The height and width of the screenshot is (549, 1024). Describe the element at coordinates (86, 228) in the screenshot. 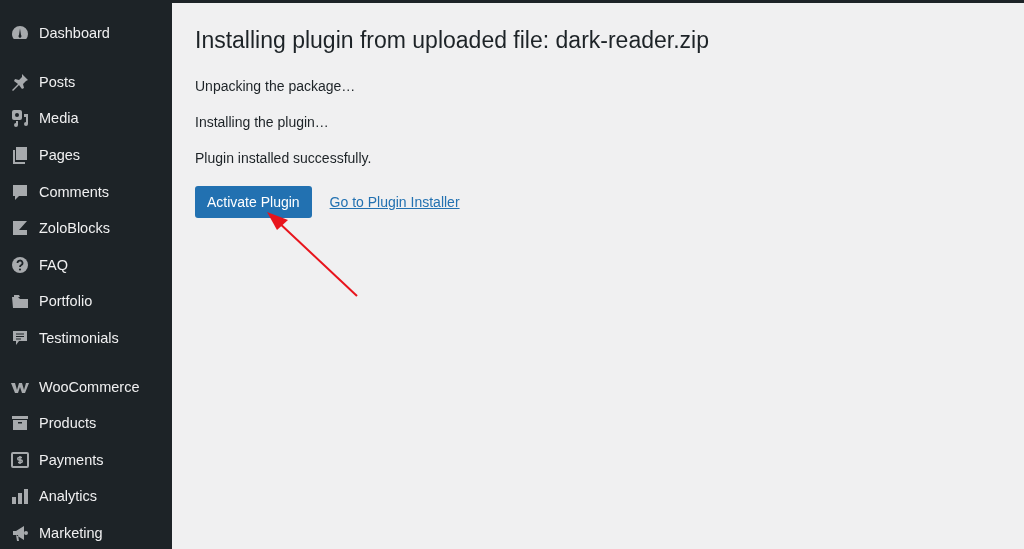

I see `sidebar-item: ZoloBlocks` at that location.